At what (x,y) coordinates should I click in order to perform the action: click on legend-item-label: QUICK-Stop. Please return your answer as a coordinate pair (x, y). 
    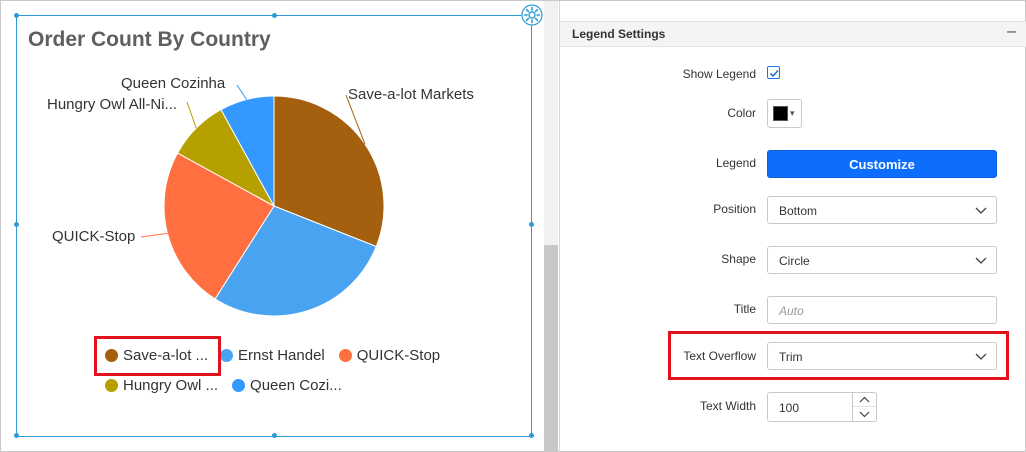
    Looking at the image, I should click on (398, 355).